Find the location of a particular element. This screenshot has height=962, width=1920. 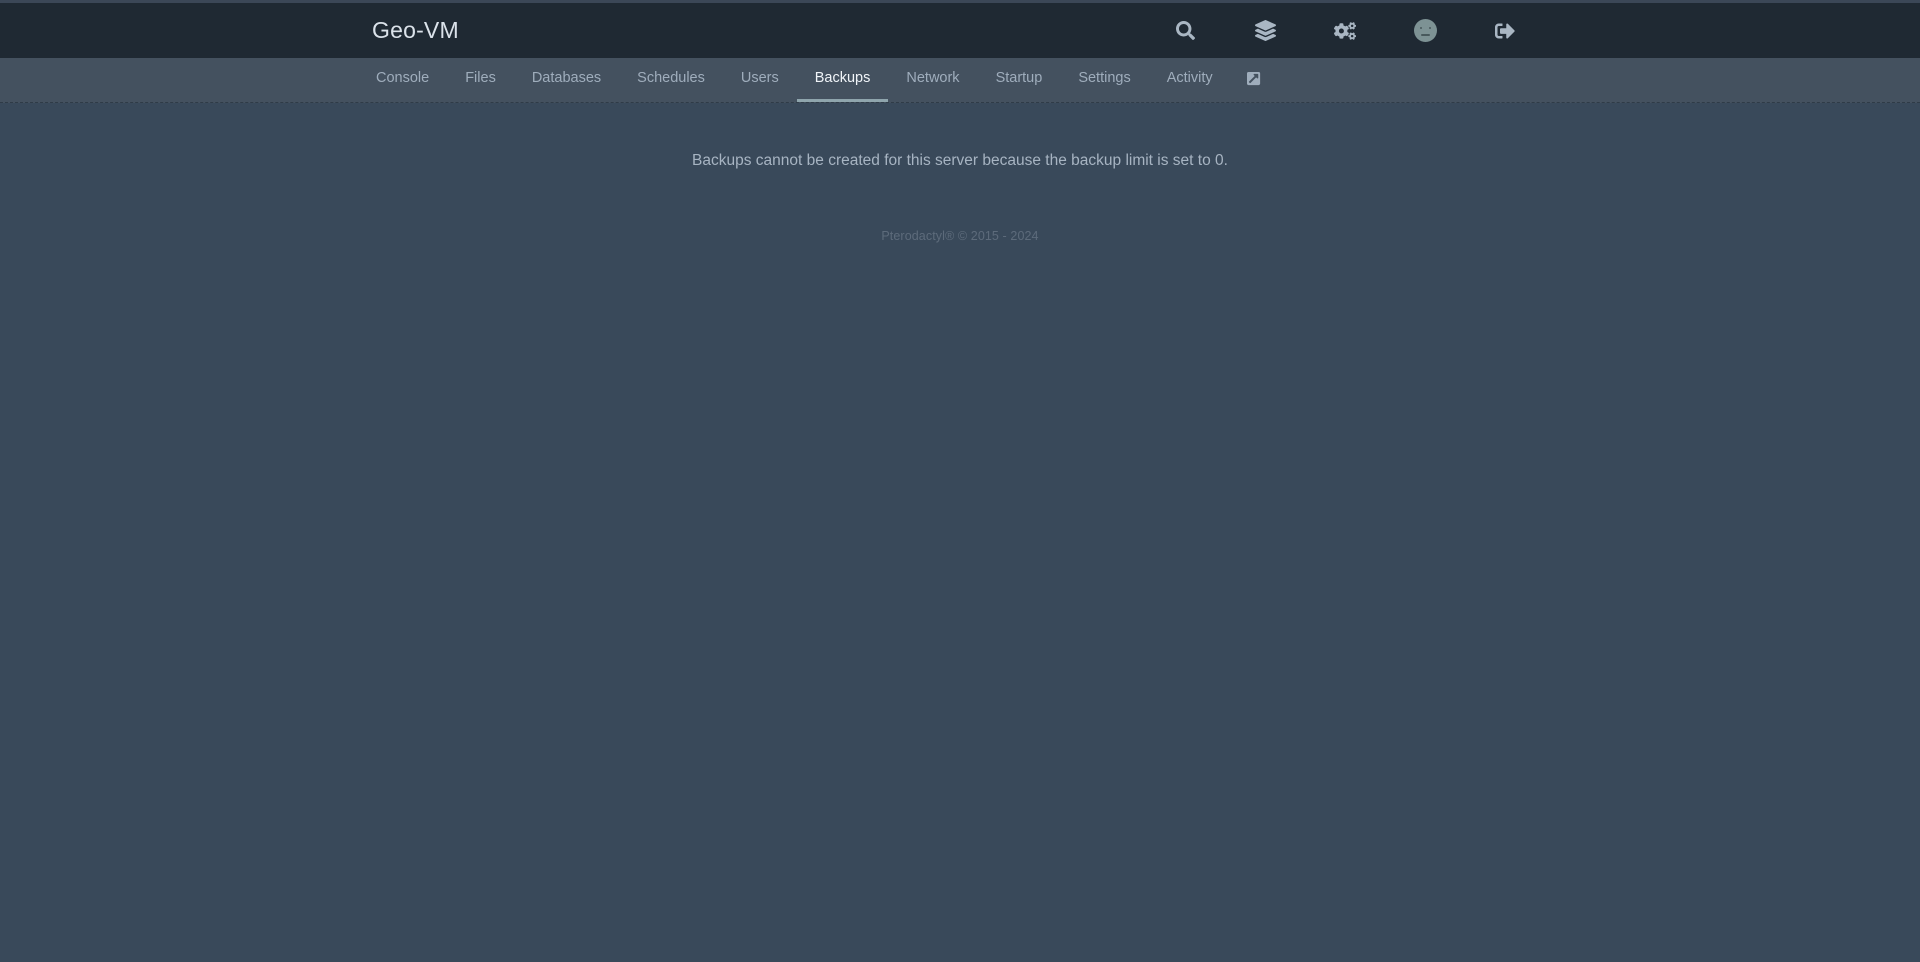

sign-out-icon is located at coordinates (1505, 31).